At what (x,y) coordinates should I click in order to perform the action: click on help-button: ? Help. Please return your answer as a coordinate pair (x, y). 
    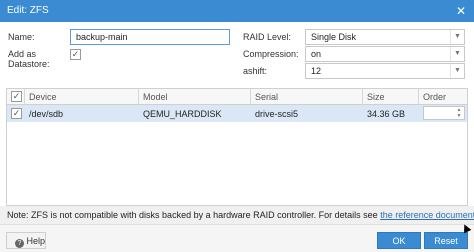
    Looking at the image, I should click on (26, 240).